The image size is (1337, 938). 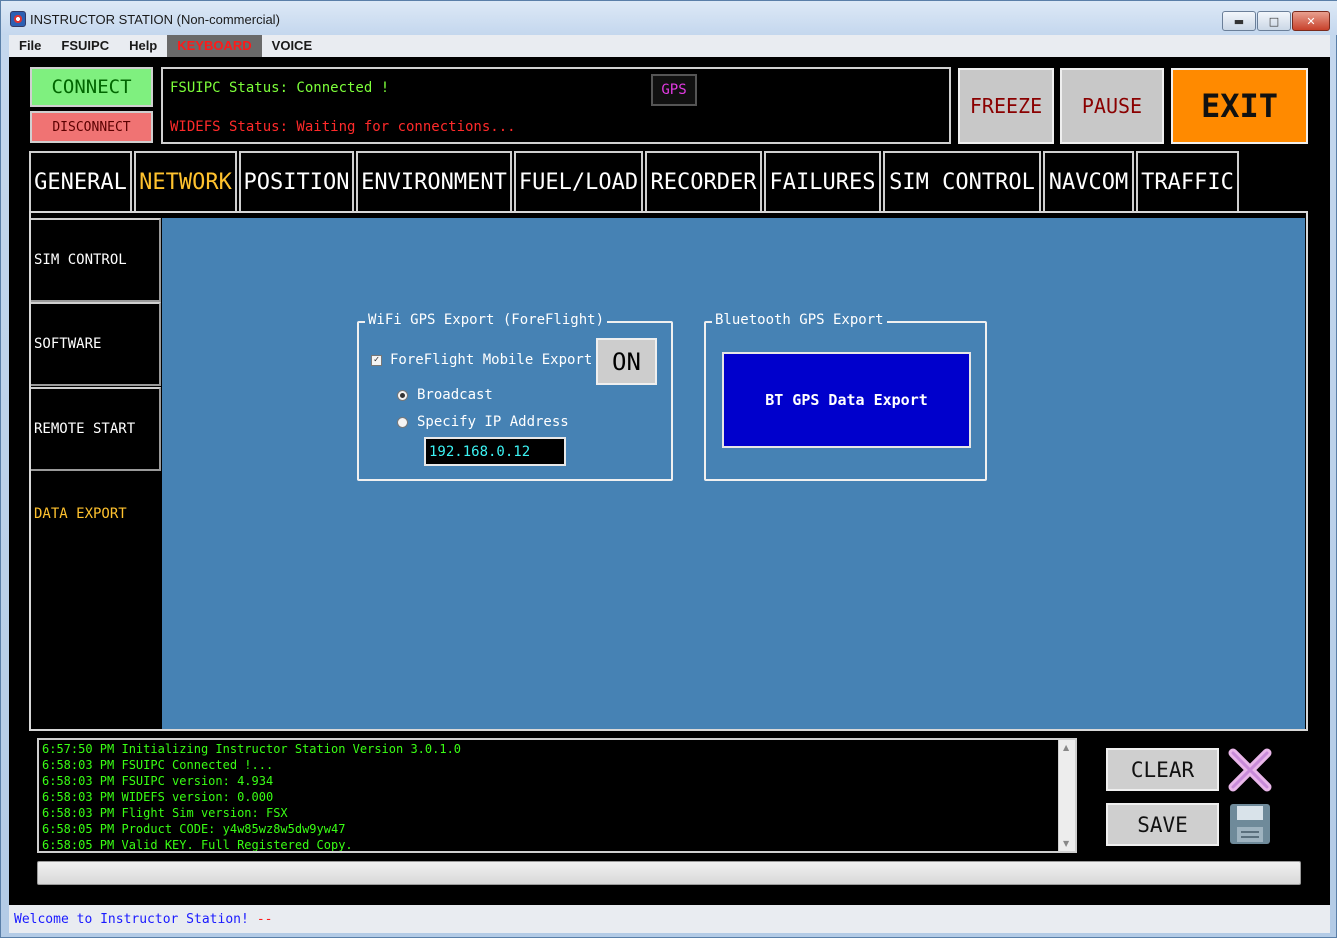 I want to click on radio-broadcast-circle, so click(x=402, y=395).